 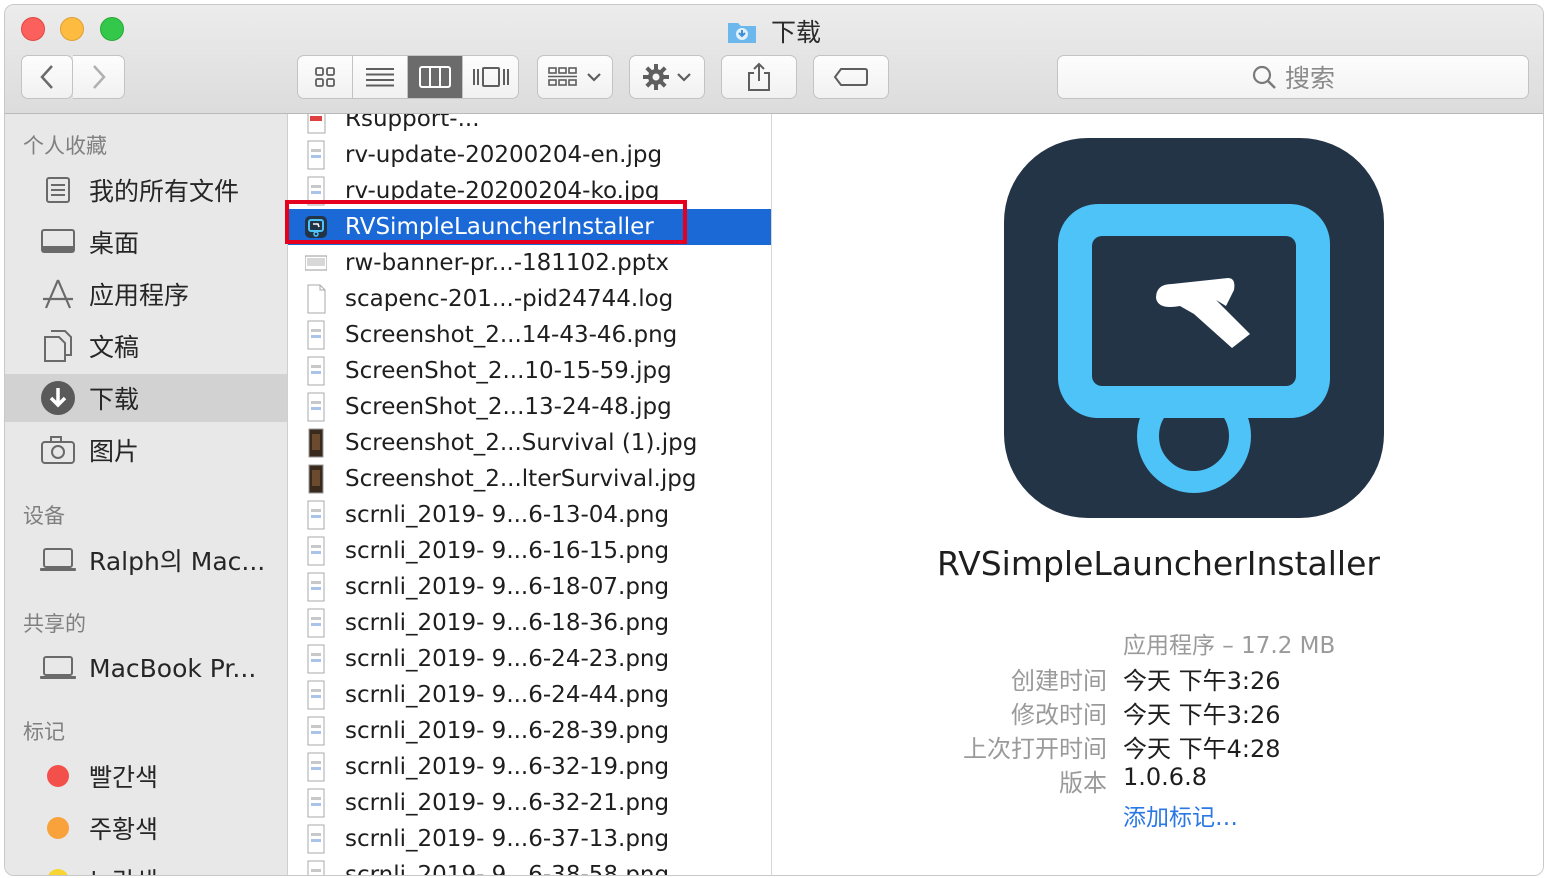 What do you see at coordinates (1165, 777) in the screenshot?
I see `meta-value: 1.0.6.8` at bounding box center [1165, 777].